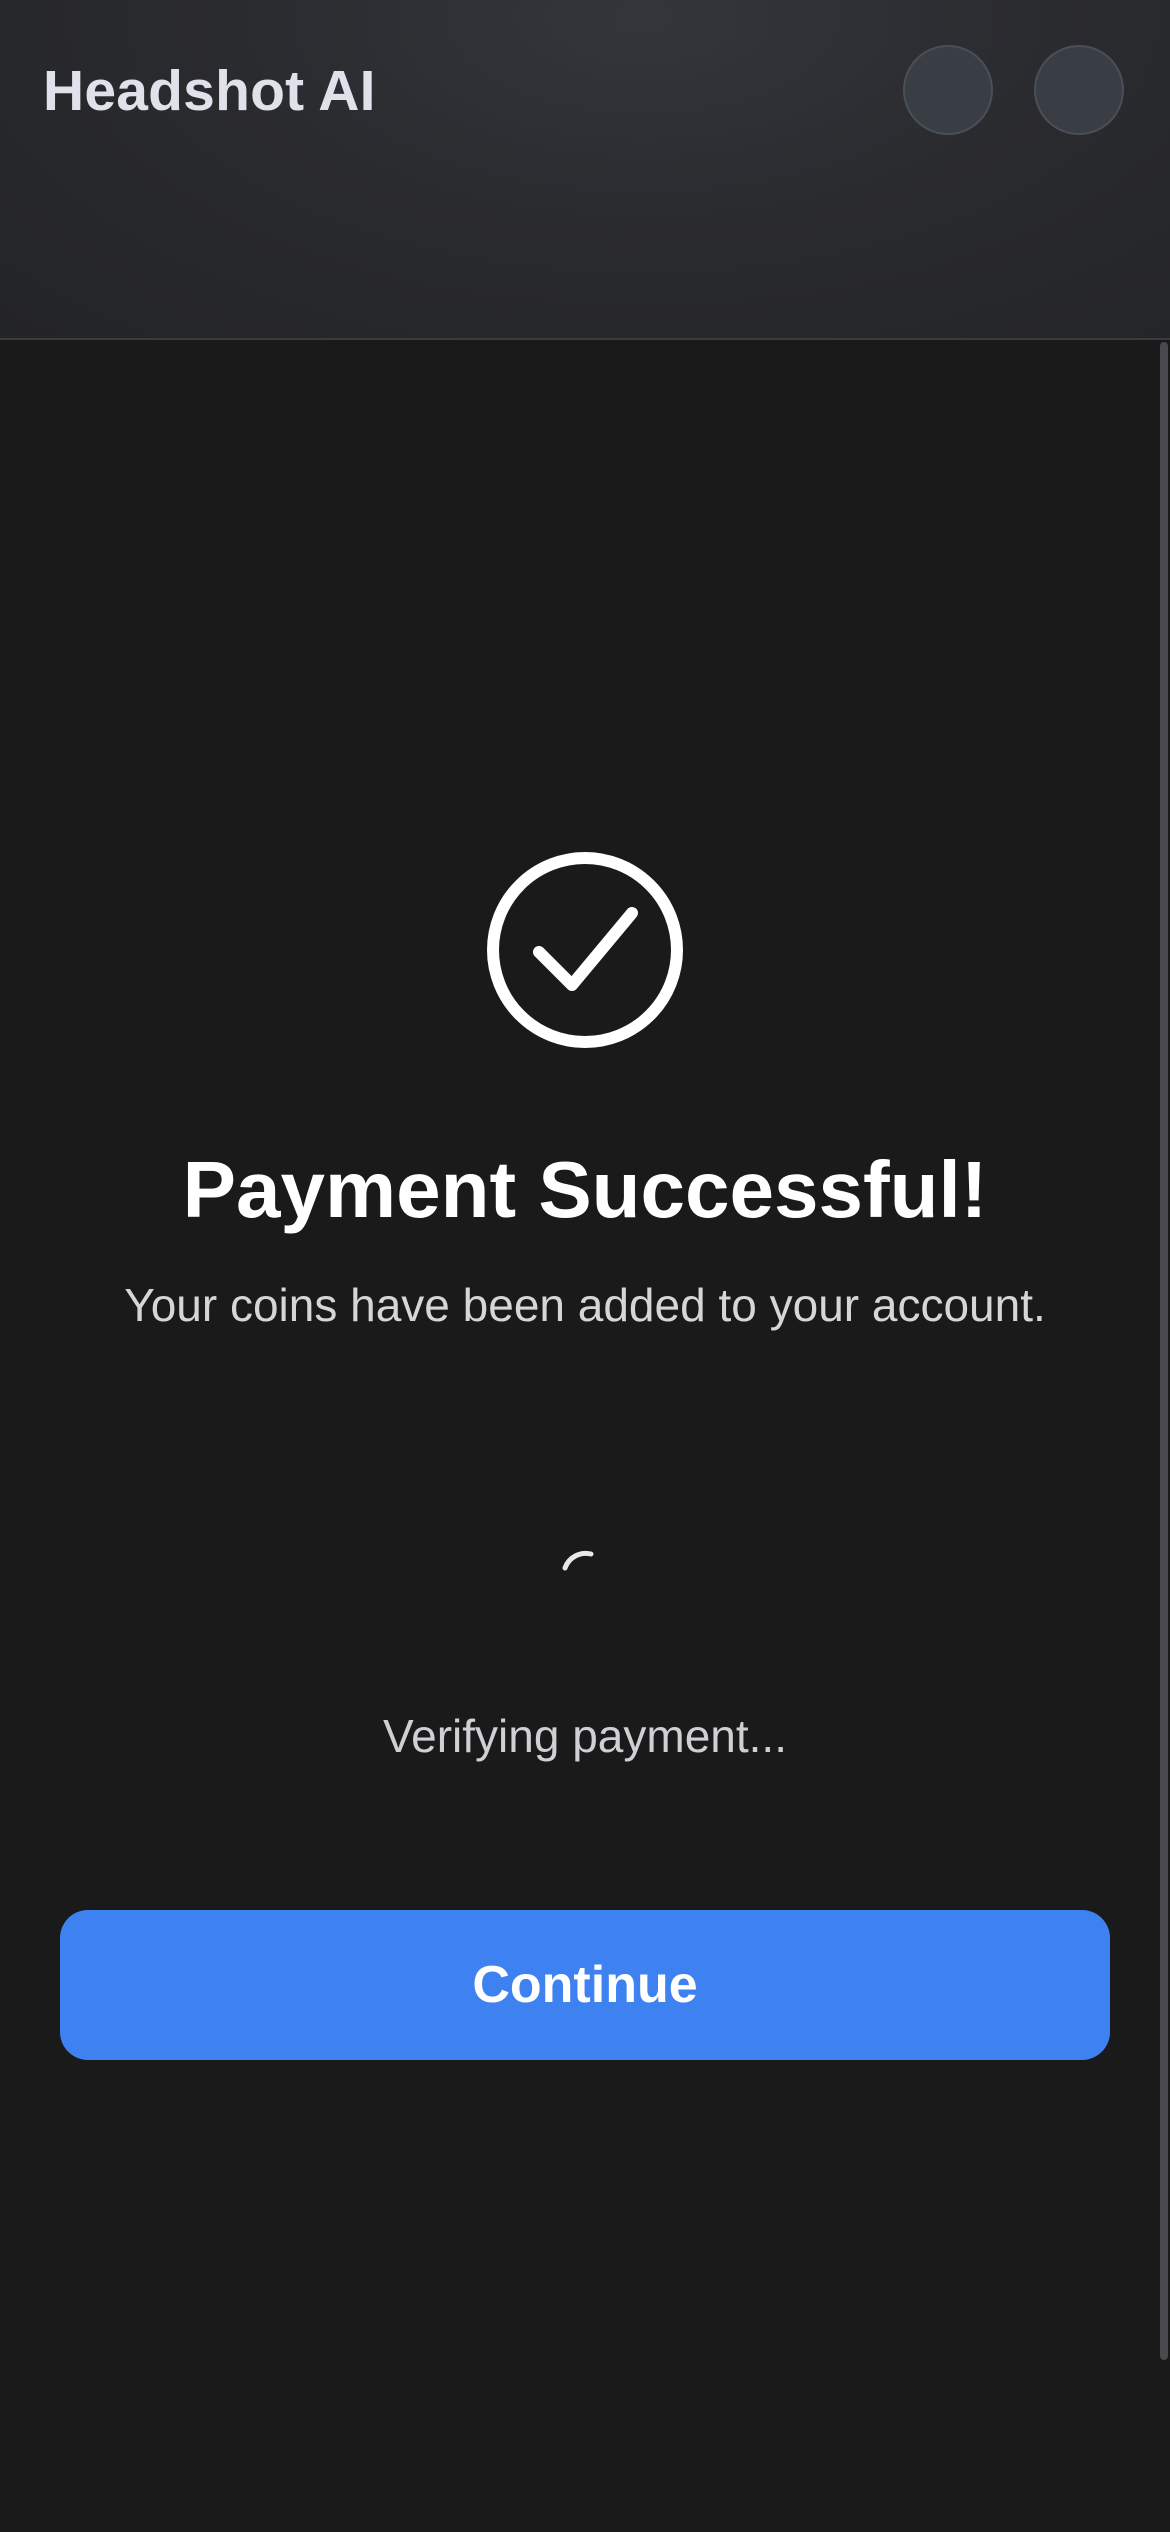  I want to click on continue-button: Continue, so click(585, 1985).